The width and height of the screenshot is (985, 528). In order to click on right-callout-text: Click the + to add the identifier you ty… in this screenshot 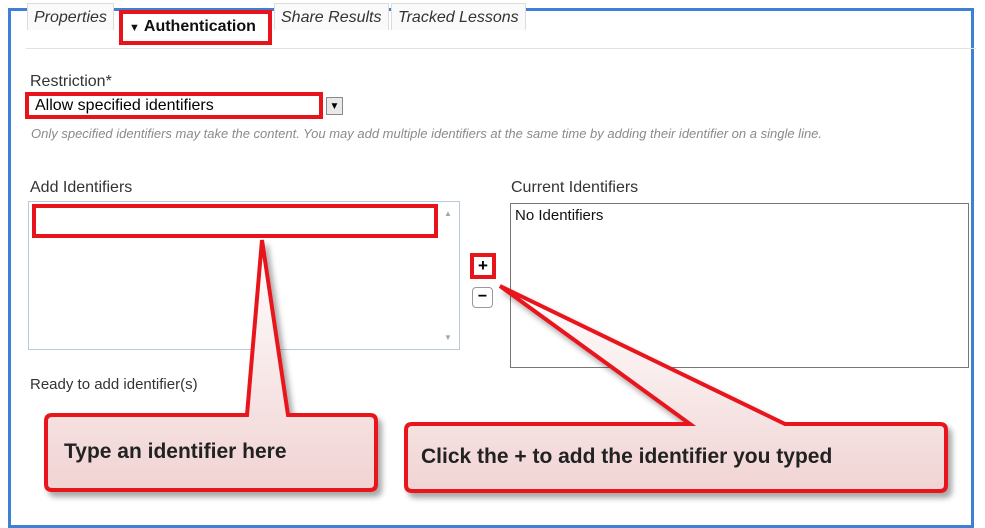, I will do `click(627, 456)`.